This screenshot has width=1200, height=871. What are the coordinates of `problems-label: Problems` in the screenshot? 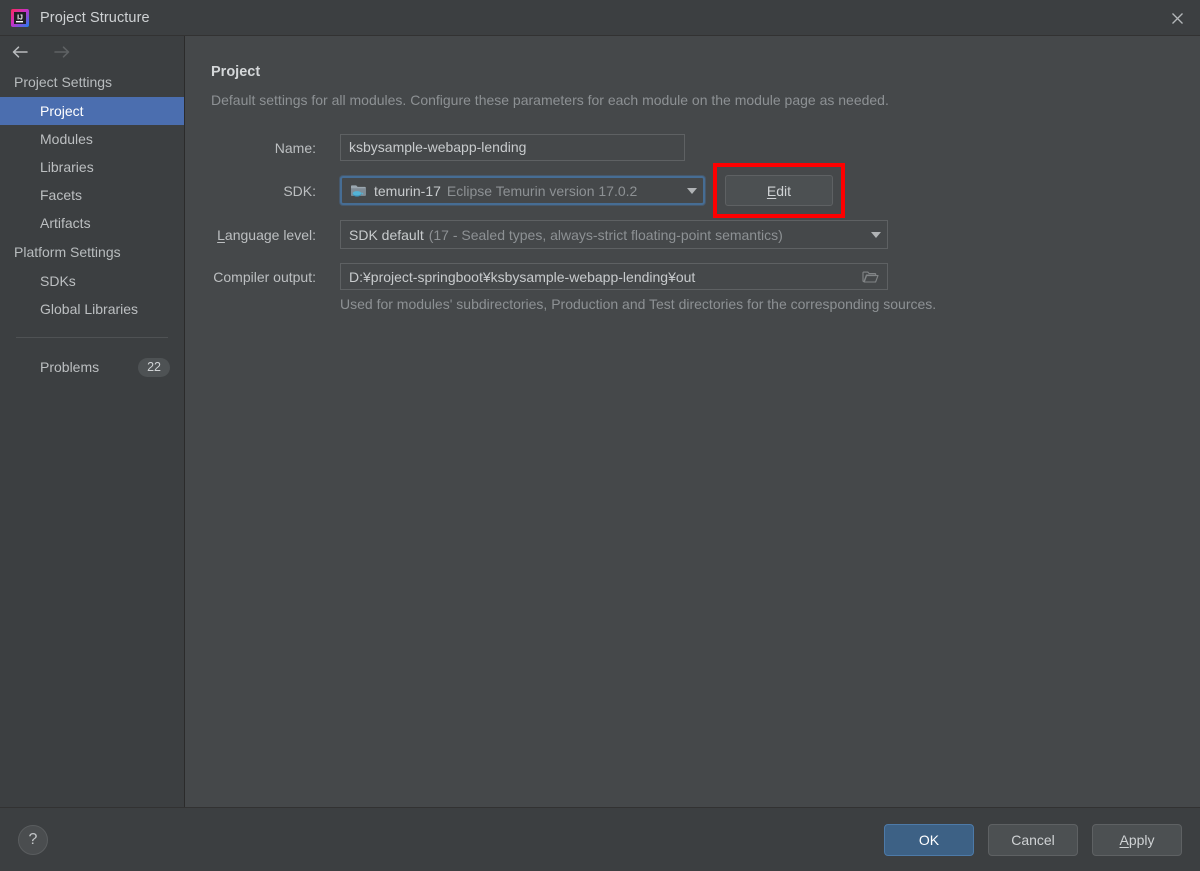 It's located at (70, 367).